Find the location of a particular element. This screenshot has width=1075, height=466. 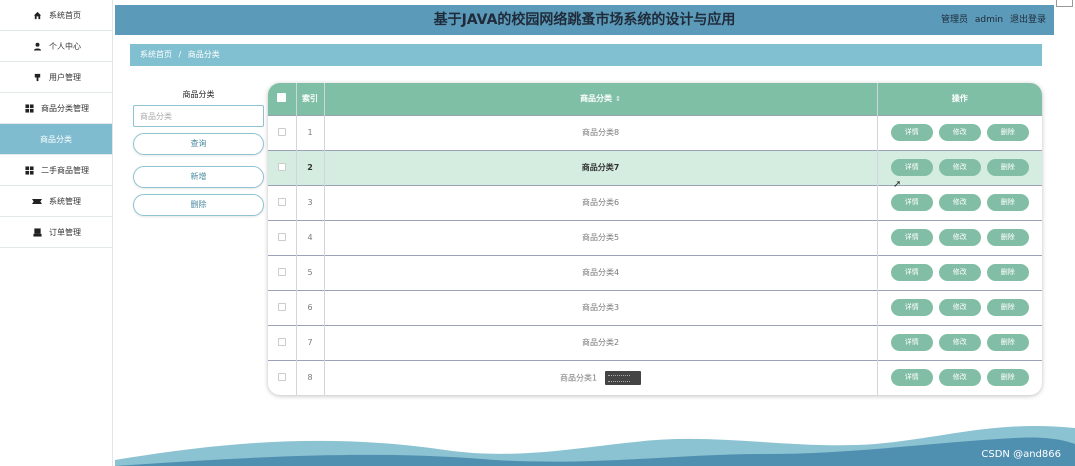

corner-box is located at coordinates (1064, 3).